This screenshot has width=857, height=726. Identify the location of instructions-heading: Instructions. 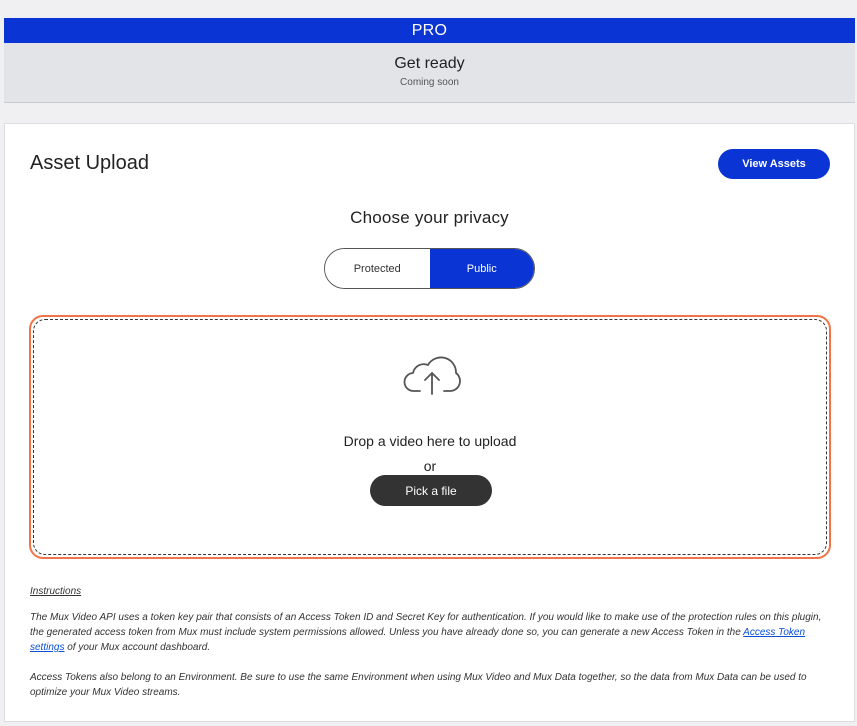
(56, 591).